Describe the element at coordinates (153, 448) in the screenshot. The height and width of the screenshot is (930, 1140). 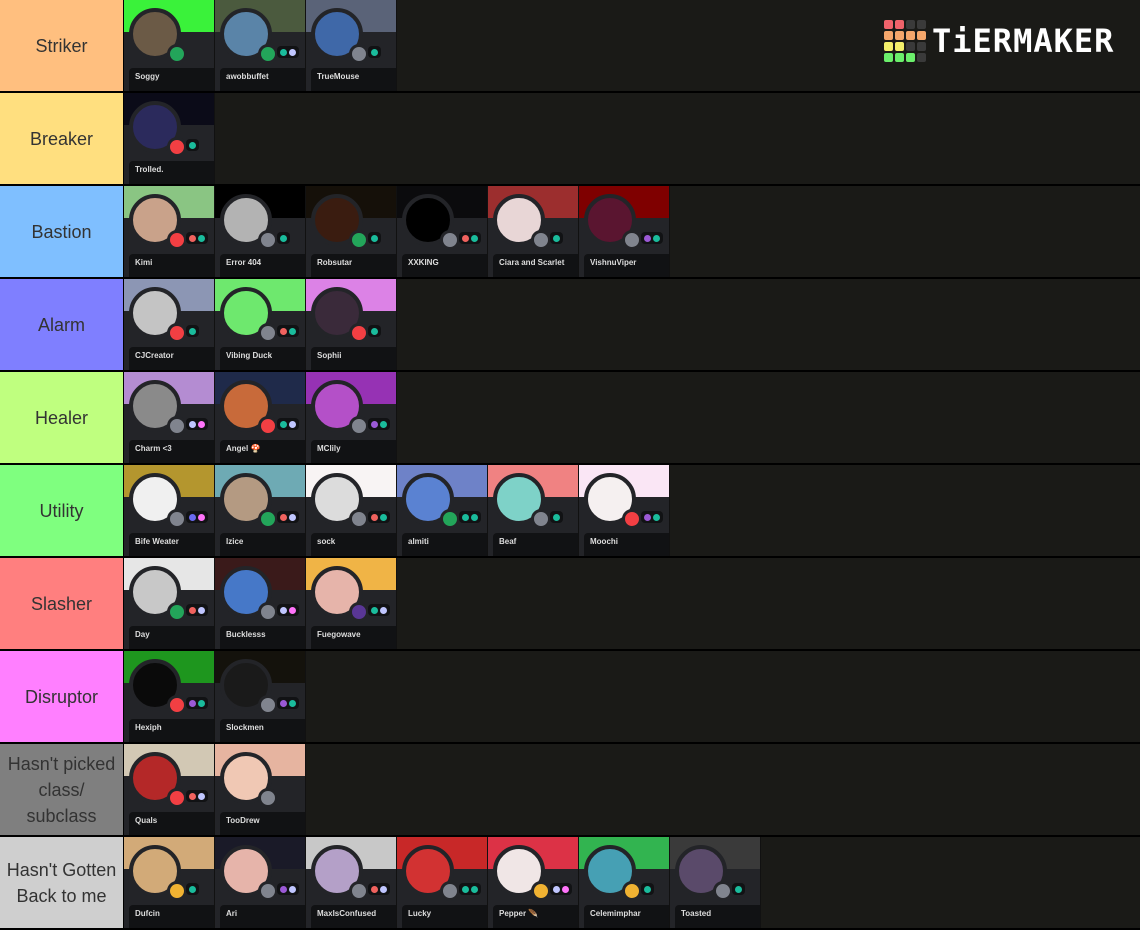
I see `display-name: Charm <3` at that location.